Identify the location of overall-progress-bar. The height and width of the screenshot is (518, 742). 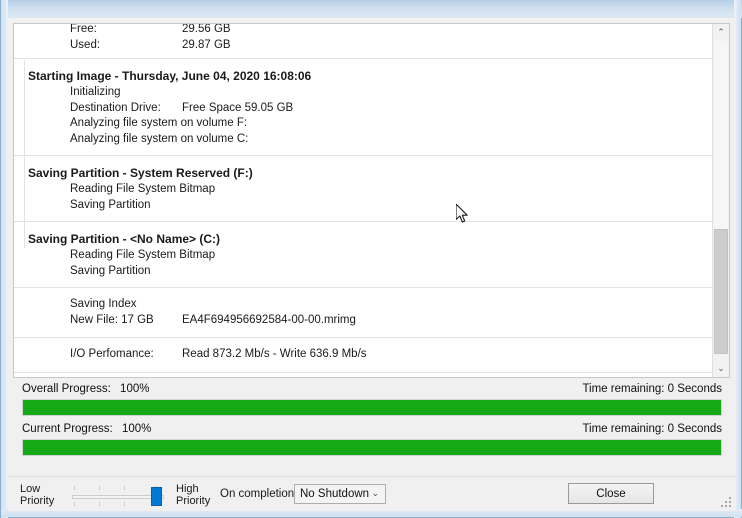
(372, 407).